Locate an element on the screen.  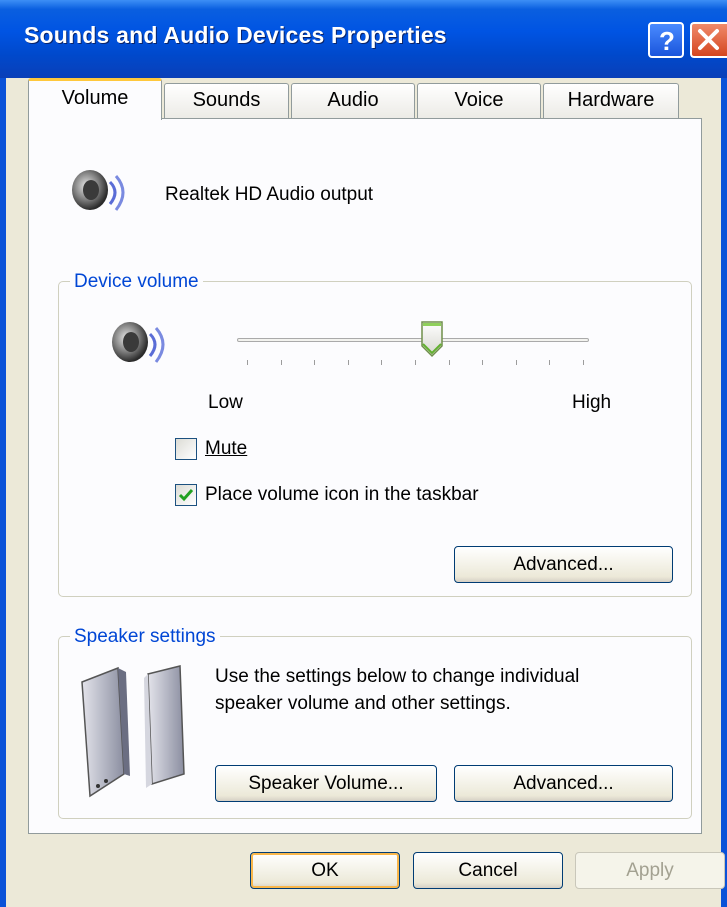
volume-low-label: Low is located at coordinates (225, 402).